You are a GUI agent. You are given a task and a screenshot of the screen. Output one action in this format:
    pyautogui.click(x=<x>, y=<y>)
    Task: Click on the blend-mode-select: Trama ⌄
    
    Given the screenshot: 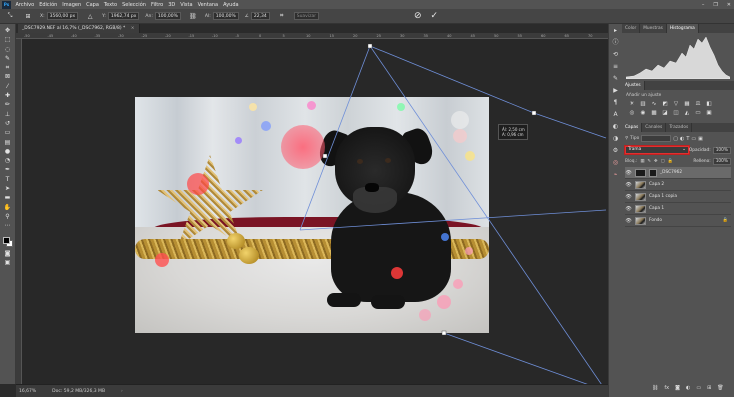 What is the action you would take?
    pyautogui.click(x=657, y=150)
    